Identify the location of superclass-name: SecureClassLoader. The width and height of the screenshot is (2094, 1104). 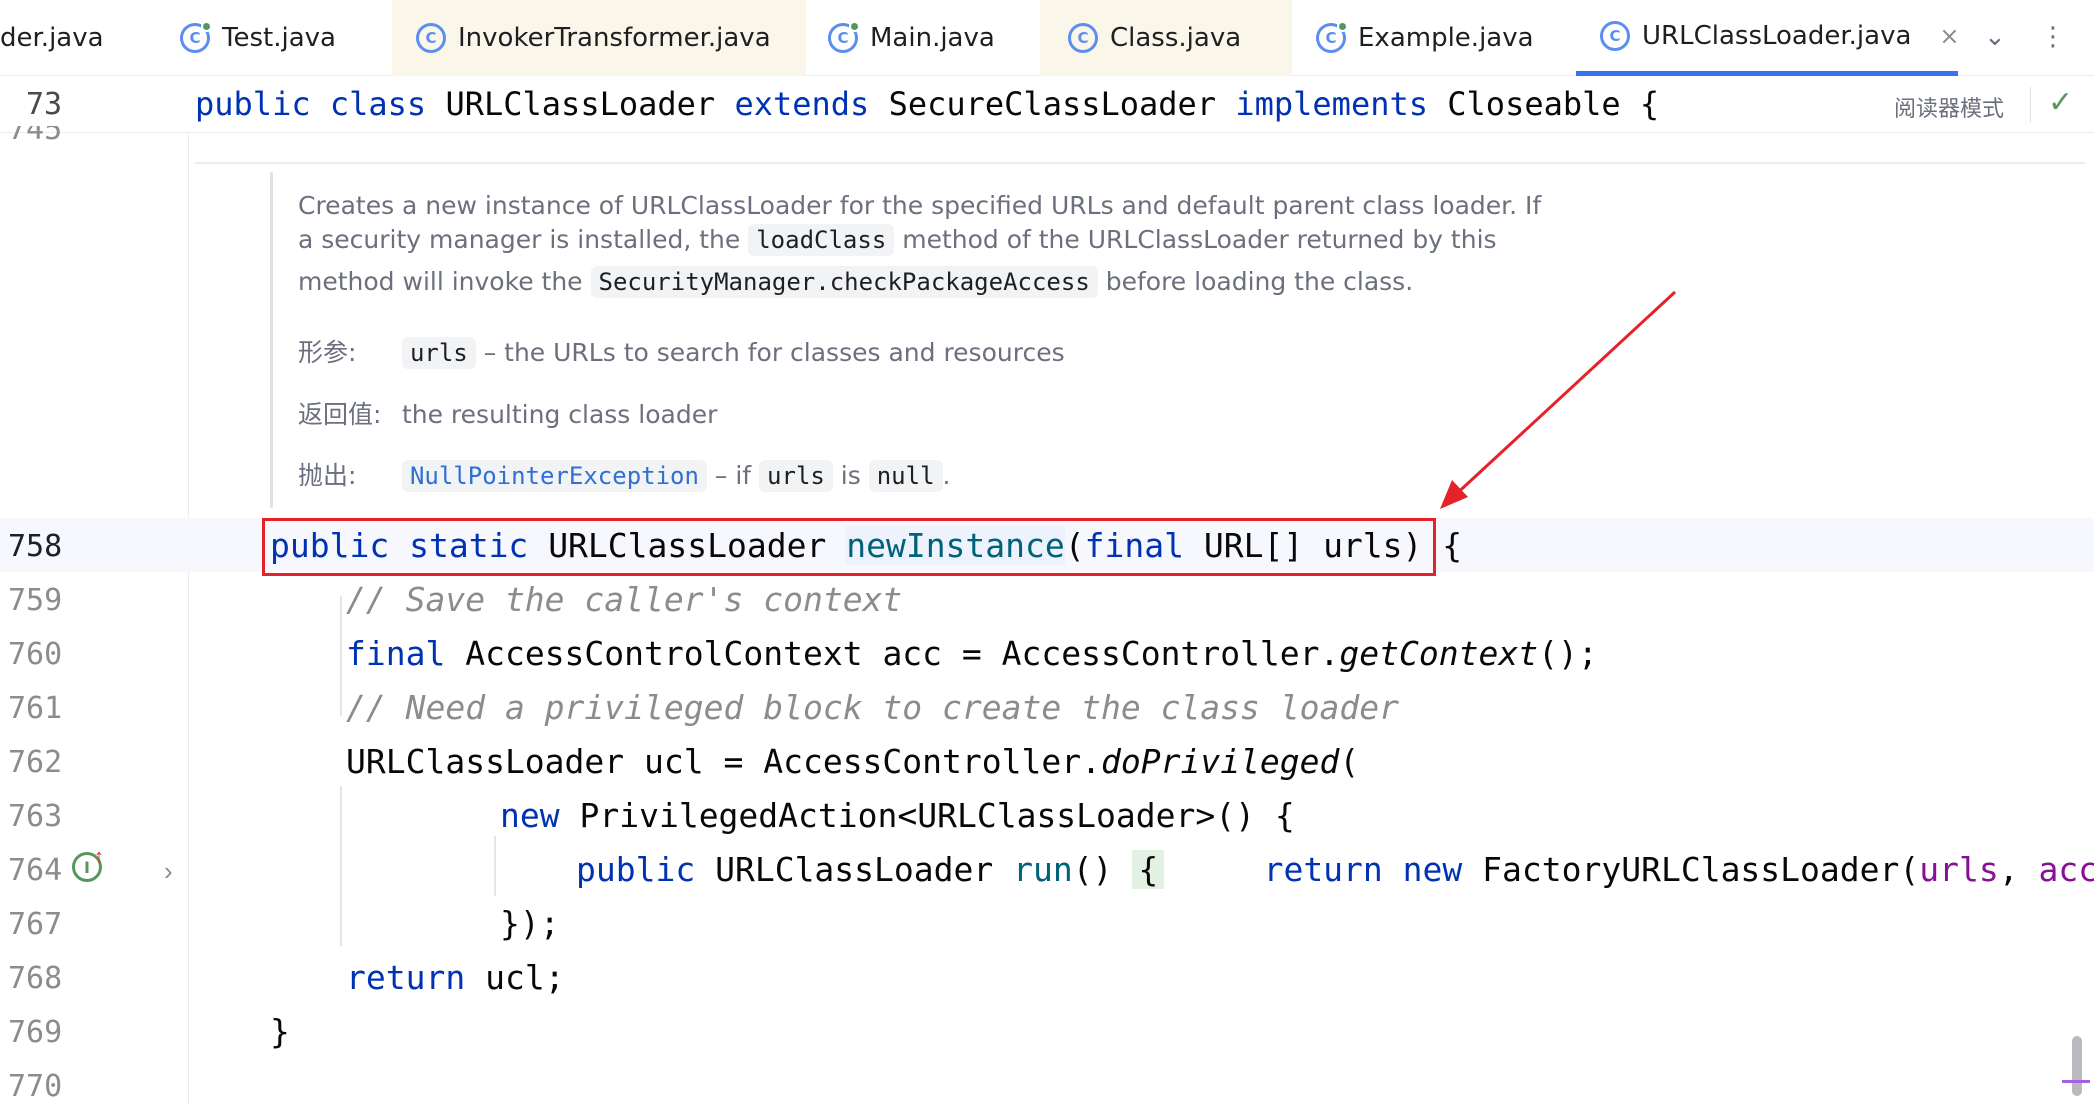
(1052, 104).